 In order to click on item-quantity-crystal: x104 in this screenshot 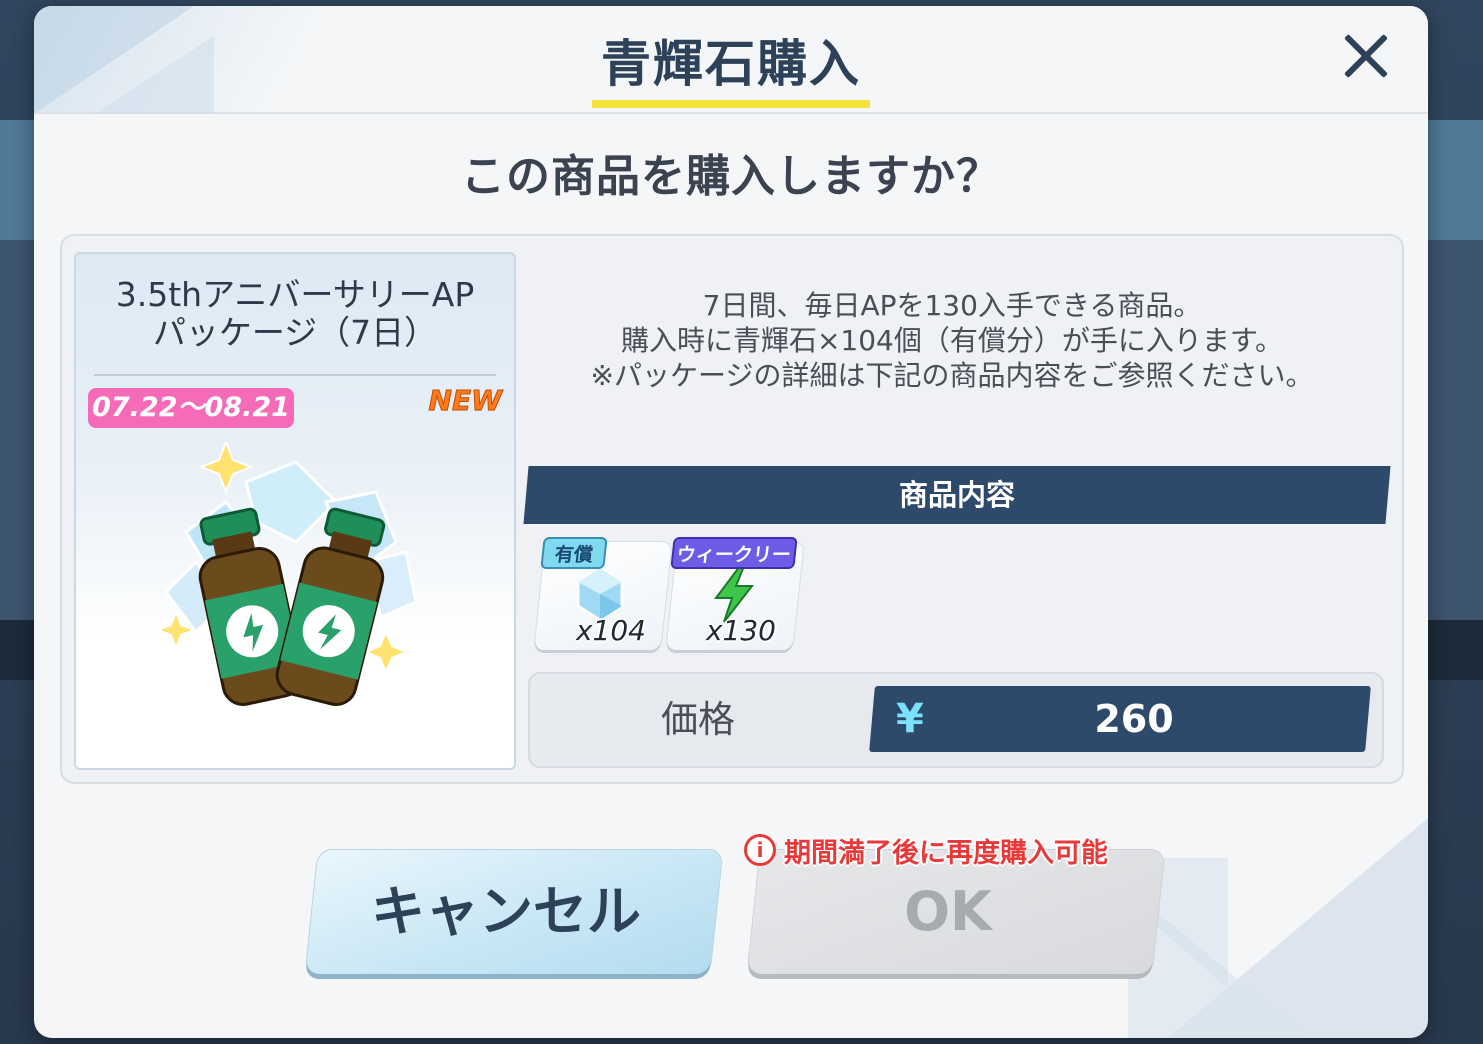, I will do `click(610, 630)`.